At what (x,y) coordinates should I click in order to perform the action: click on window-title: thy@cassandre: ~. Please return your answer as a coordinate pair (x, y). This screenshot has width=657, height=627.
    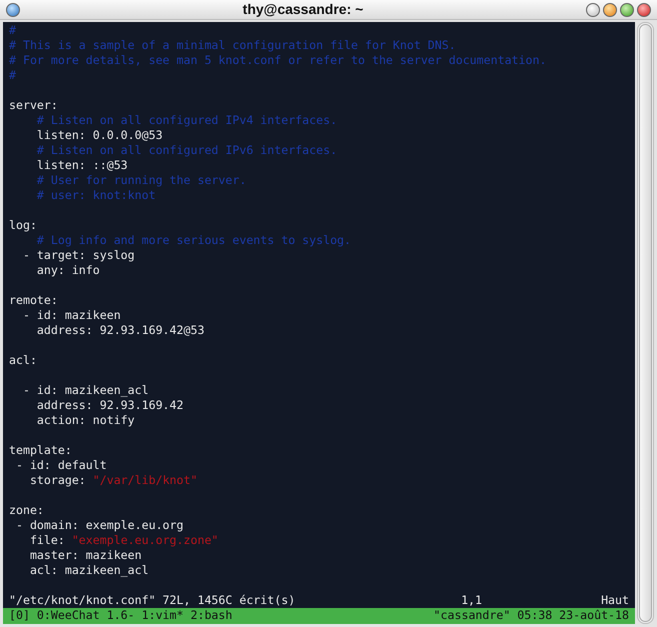
    Looking at the image, I should click on (303, 9).